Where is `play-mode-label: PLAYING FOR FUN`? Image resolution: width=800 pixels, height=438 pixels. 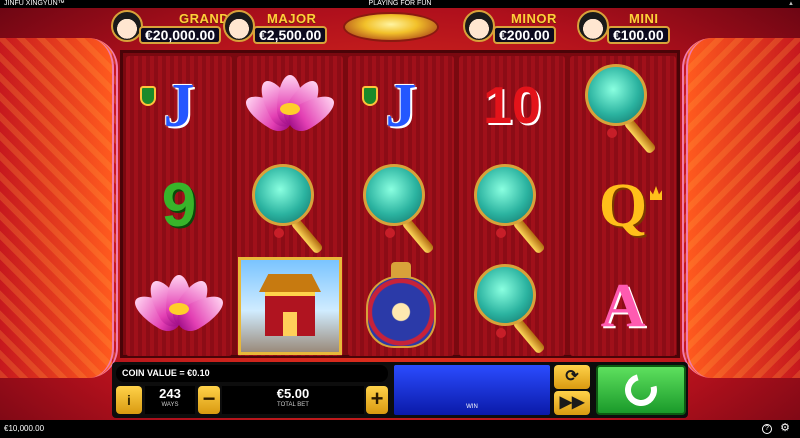 play-mode-label: PLAYING FOR FUN is located at coordinates (400, 3).